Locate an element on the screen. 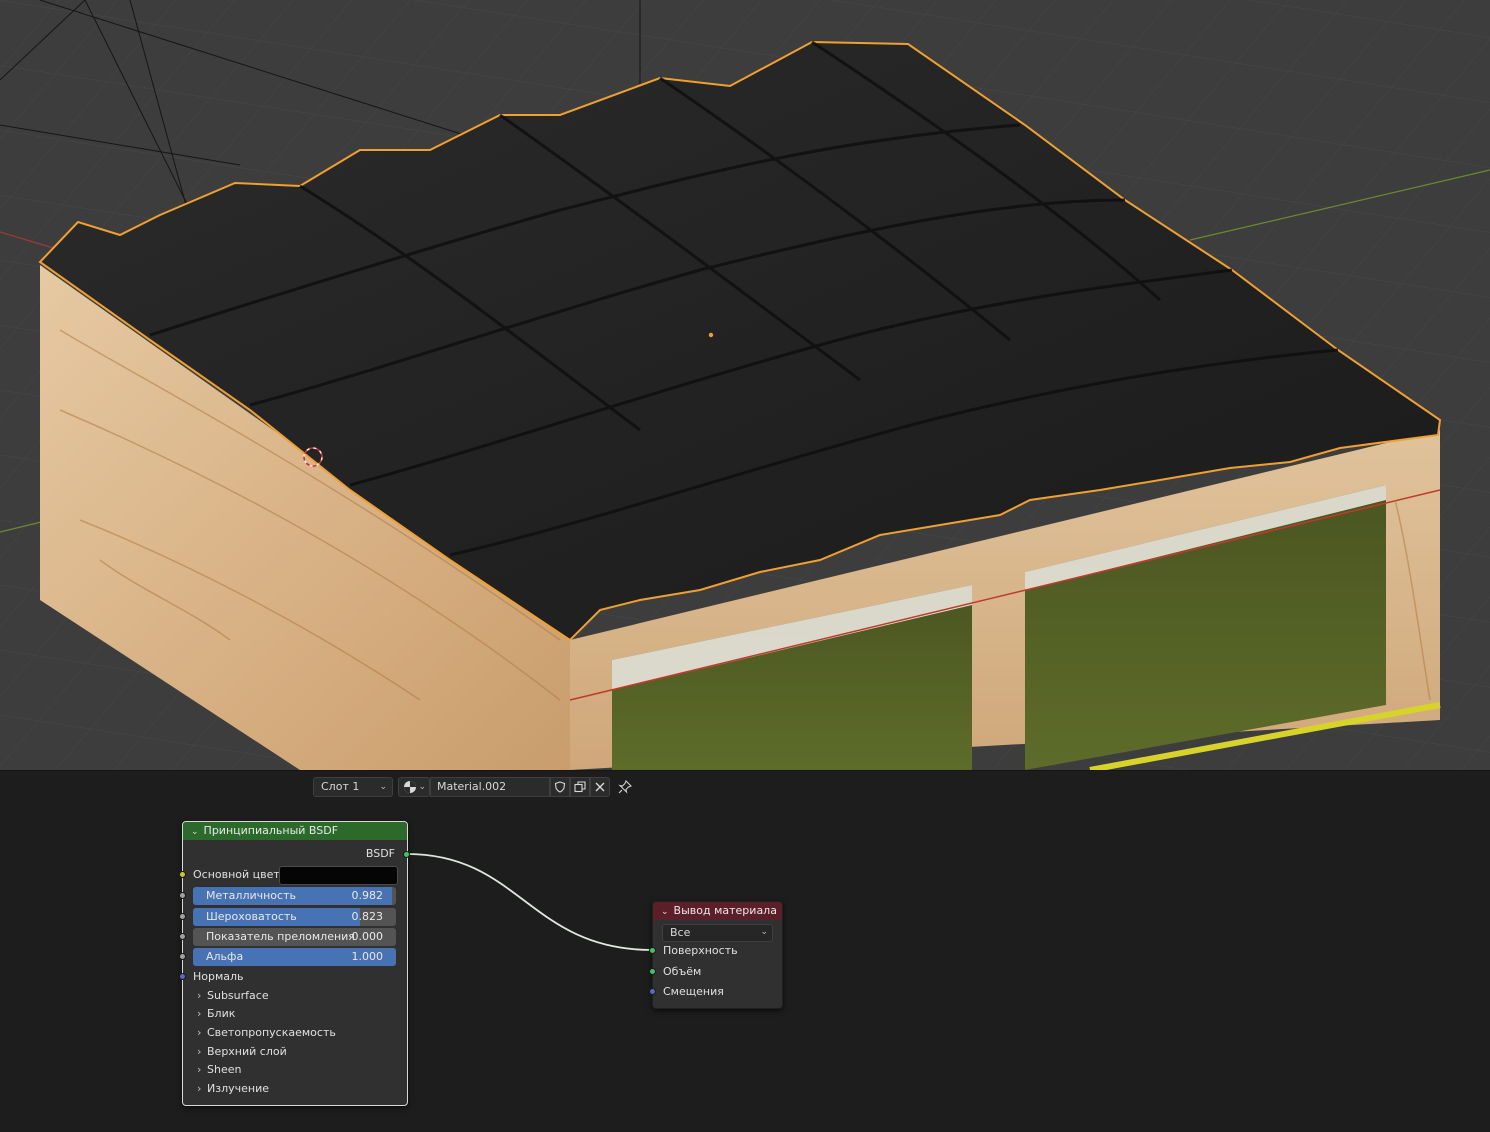  output-node-header: ⌄ Вывод материала is located at coordinates (717, 911).